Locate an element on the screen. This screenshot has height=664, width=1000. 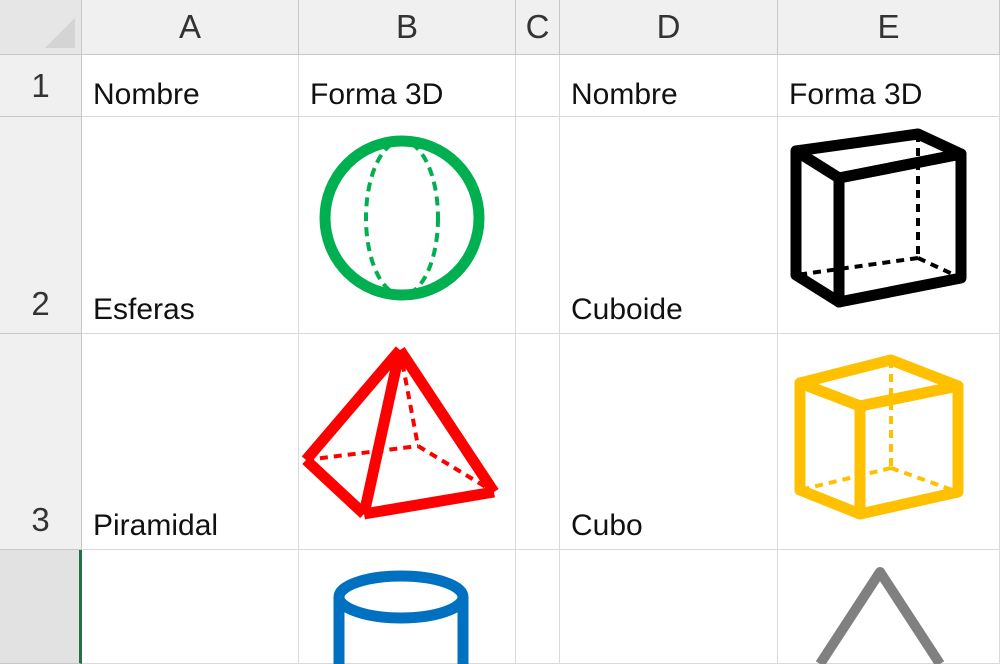
cell-e1: Forma 3D is located at coordinates (889, 86).